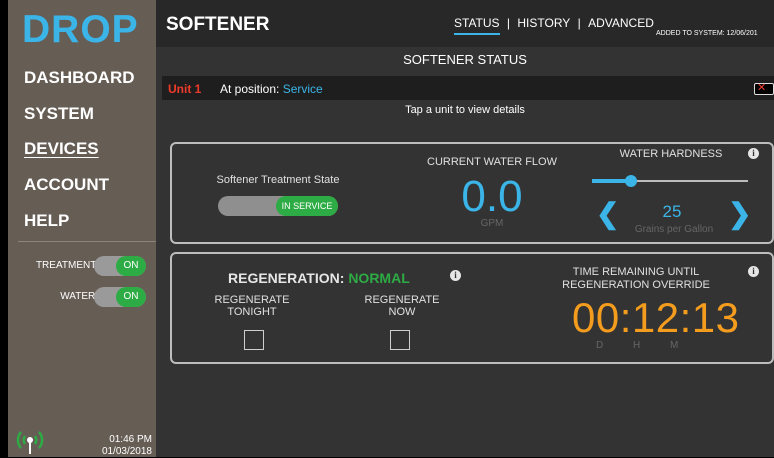  What do you see at coordinates (607, 214) in the screenshot?
I see `chevron-left-icon: ❮` at bounding box center [607, 214].